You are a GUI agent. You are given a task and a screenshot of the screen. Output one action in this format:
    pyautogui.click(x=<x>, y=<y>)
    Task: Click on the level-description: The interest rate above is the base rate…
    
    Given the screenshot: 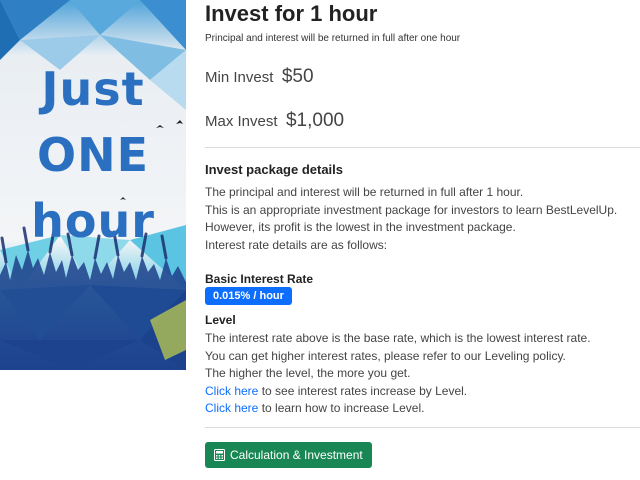 What is the action you would take?
    pyautogui.click(x=398, y=374)
    